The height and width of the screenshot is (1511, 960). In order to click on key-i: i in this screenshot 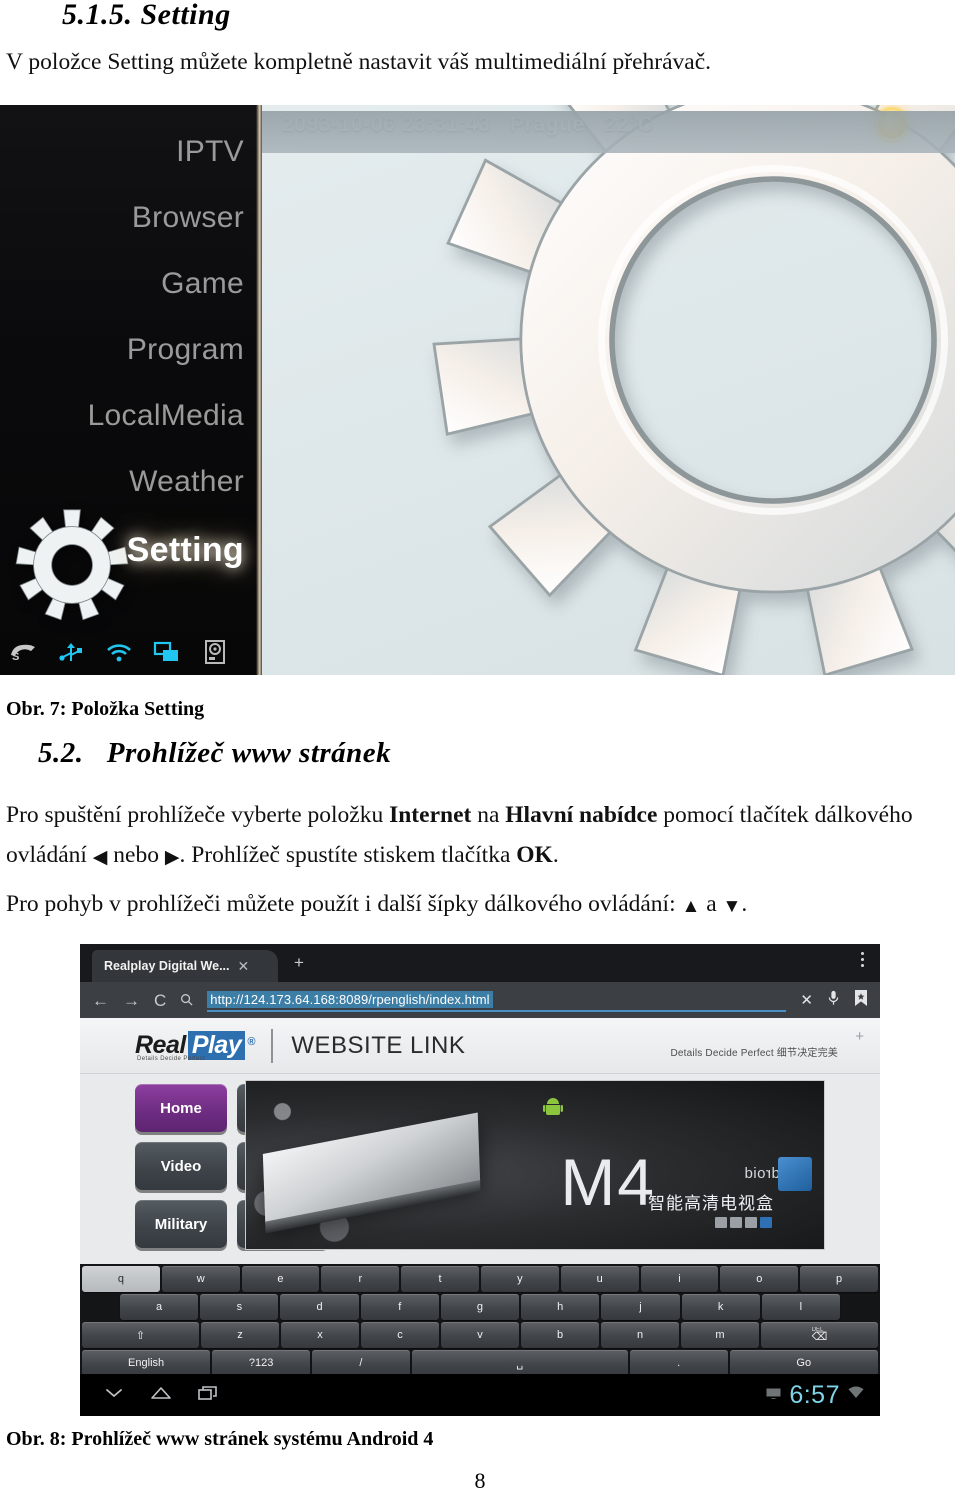, I will do `click(679, 1279)`.